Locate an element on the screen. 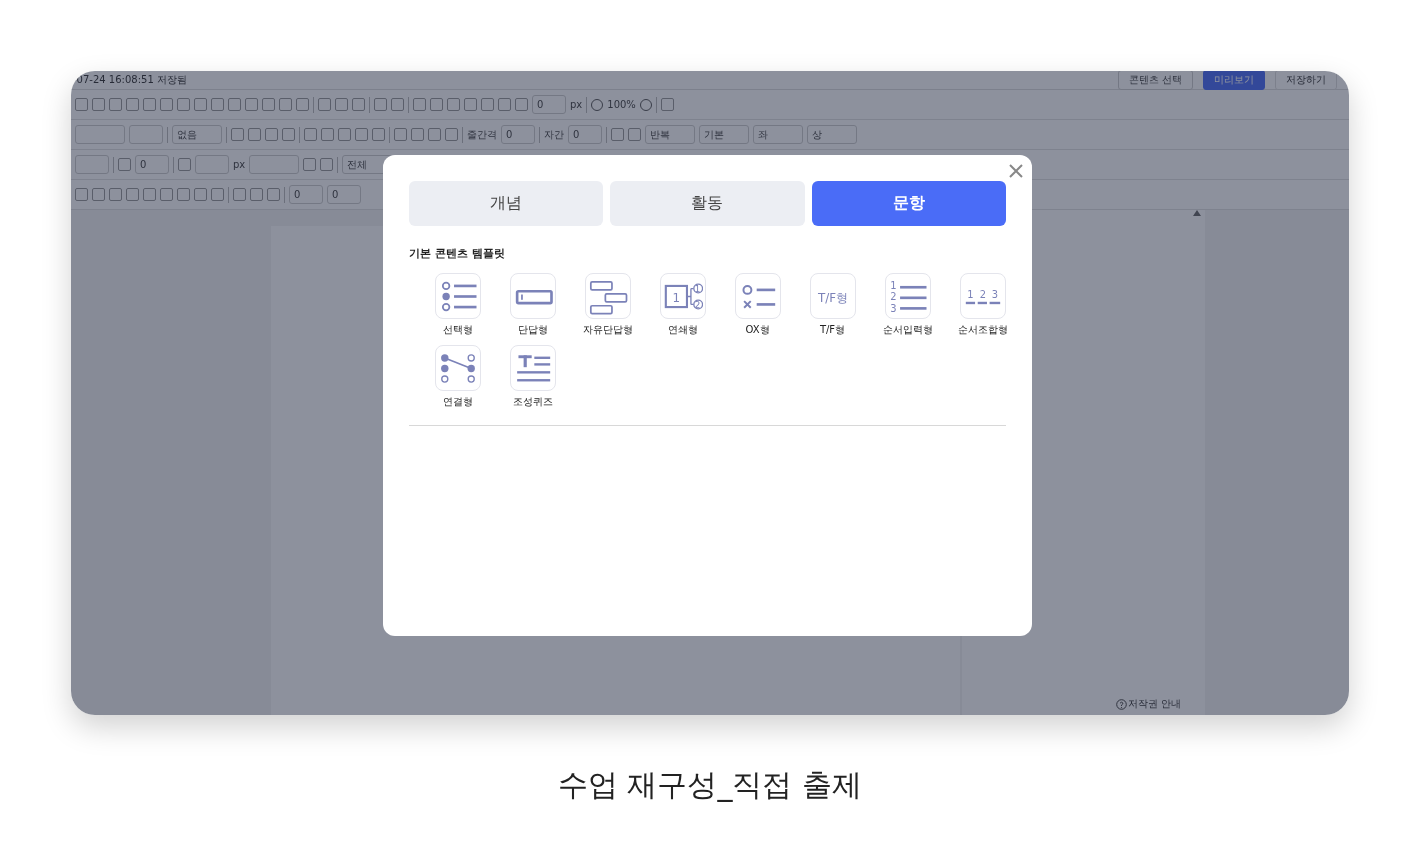 The width and height of the screenshot is (1420, 863). template-option: 1 2 3 순서조합형 is located at coordinates (982, 305).